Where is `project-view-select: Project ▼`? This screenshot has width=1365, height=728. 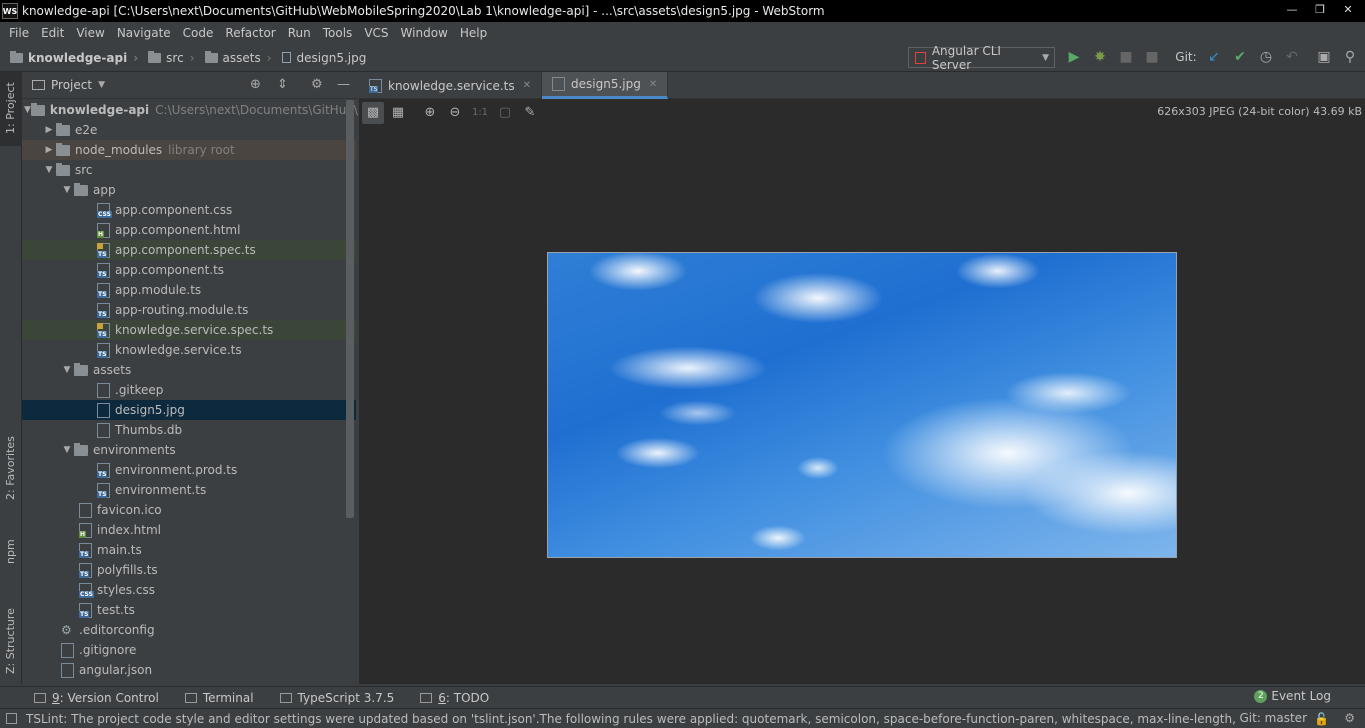
project-view-select: Project ▼ is located at coordinates (68, 85).